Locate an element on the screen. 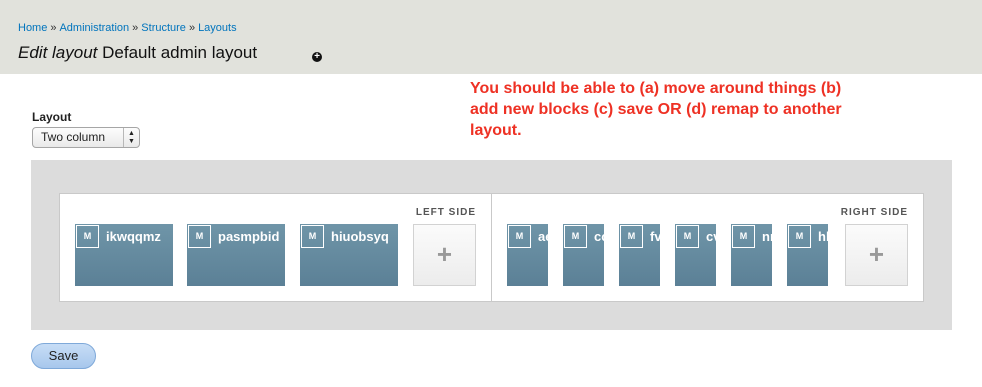  breadcrumb-layouts-link: Layouts is located at coordinates (217, 28).